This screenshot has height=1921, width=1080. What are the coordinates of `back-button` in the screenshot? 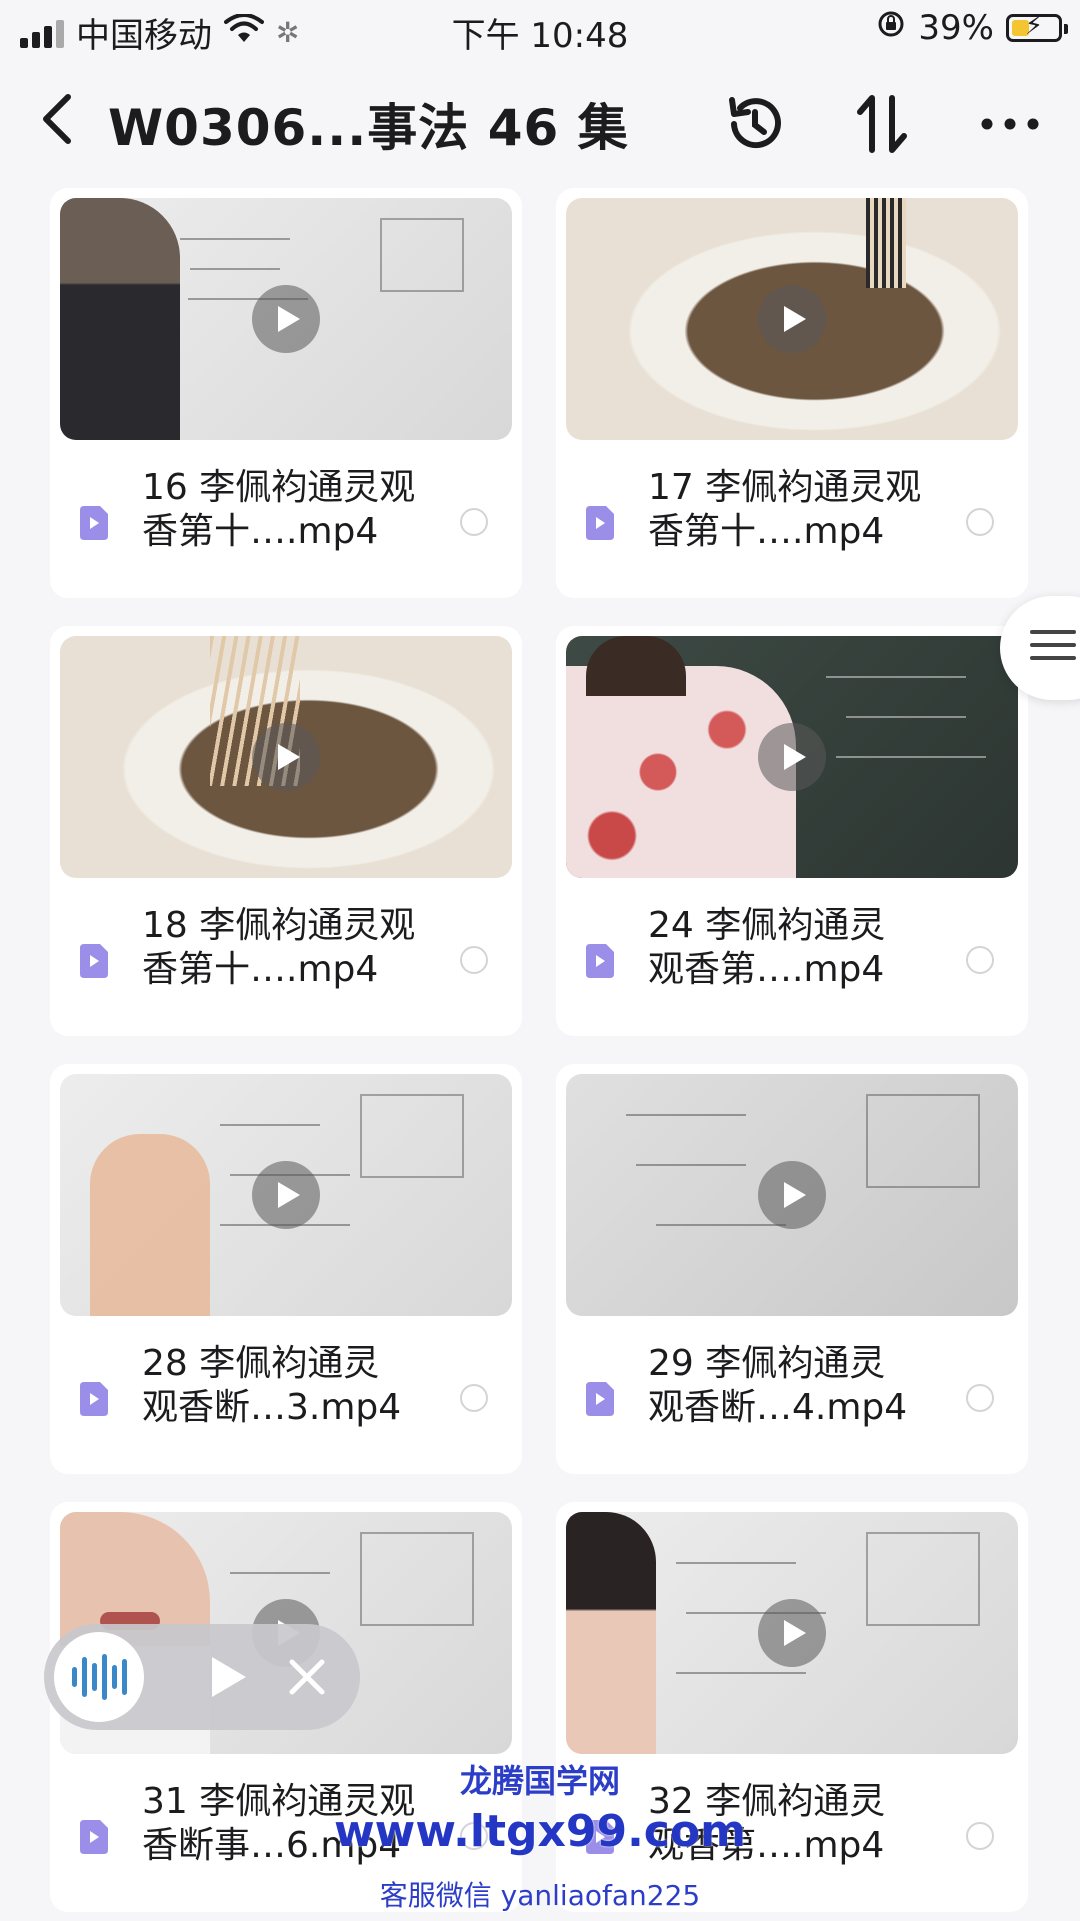 It's located at (57, 119).